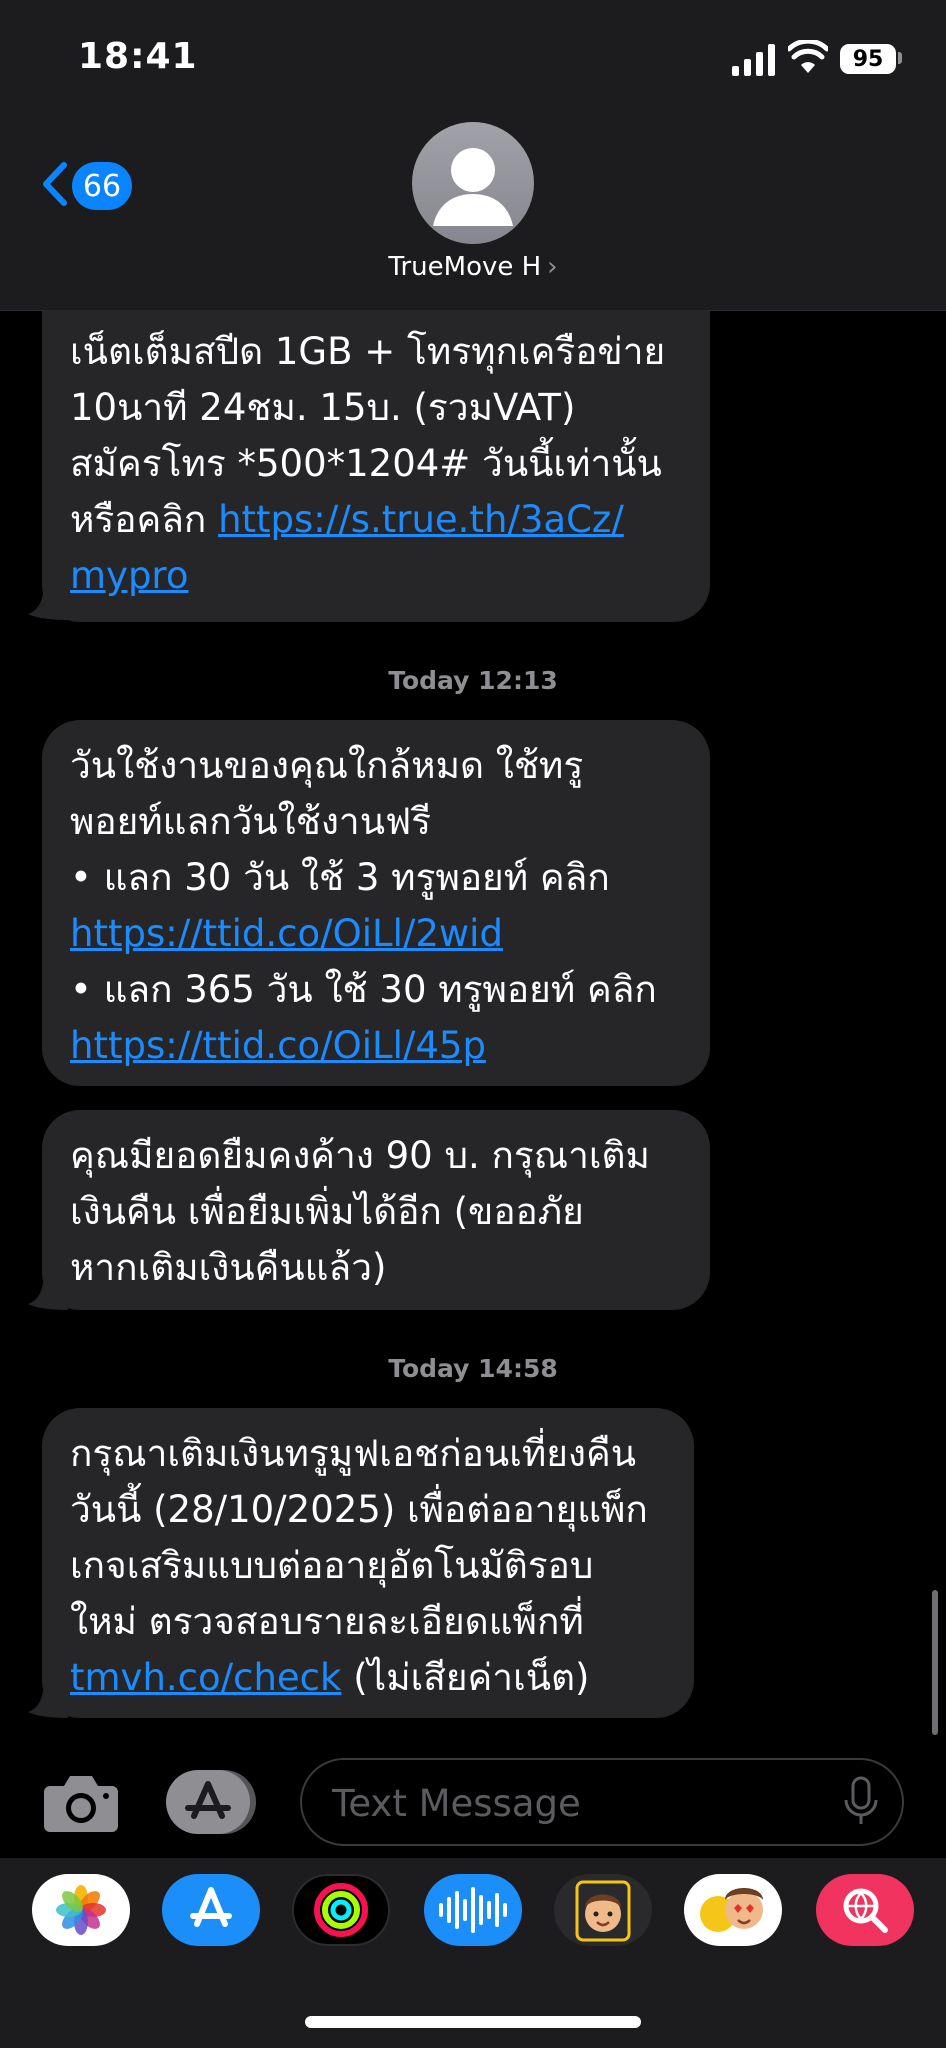 Image resolution: width=946 pixels, height=2048 pixels. Describe the element at coordinates (102, 186) in the screenshot. I see `unread-count-badge: 66` at that location.